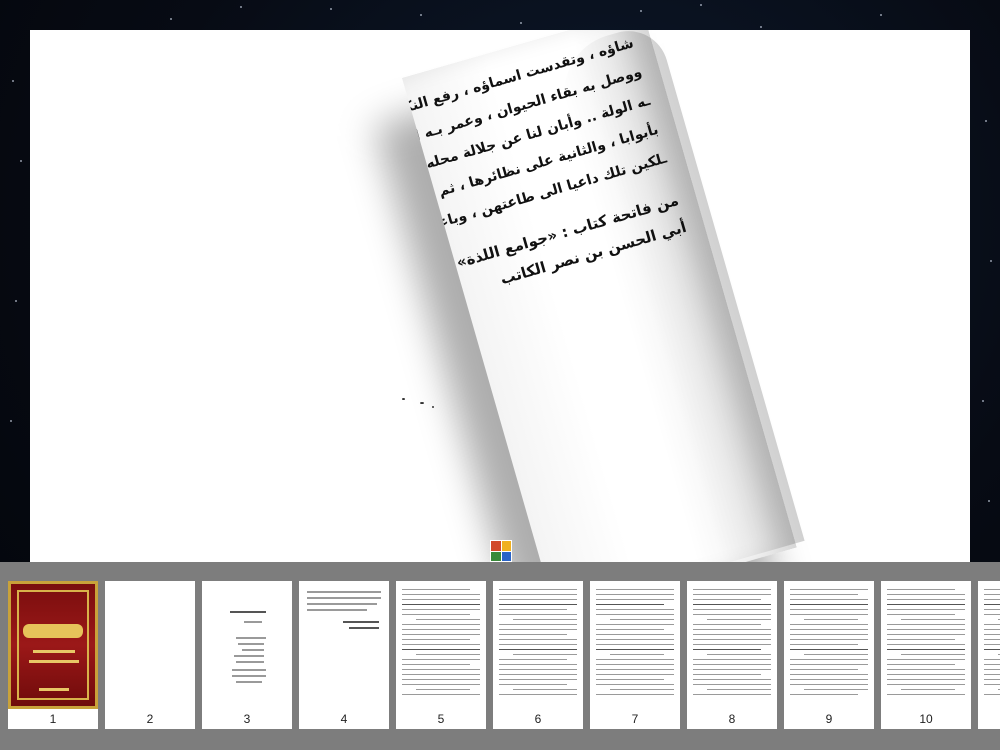 This screenshot has height=750, width=1000. I want to click on page-thumbnail: 5, so click(441, 655).